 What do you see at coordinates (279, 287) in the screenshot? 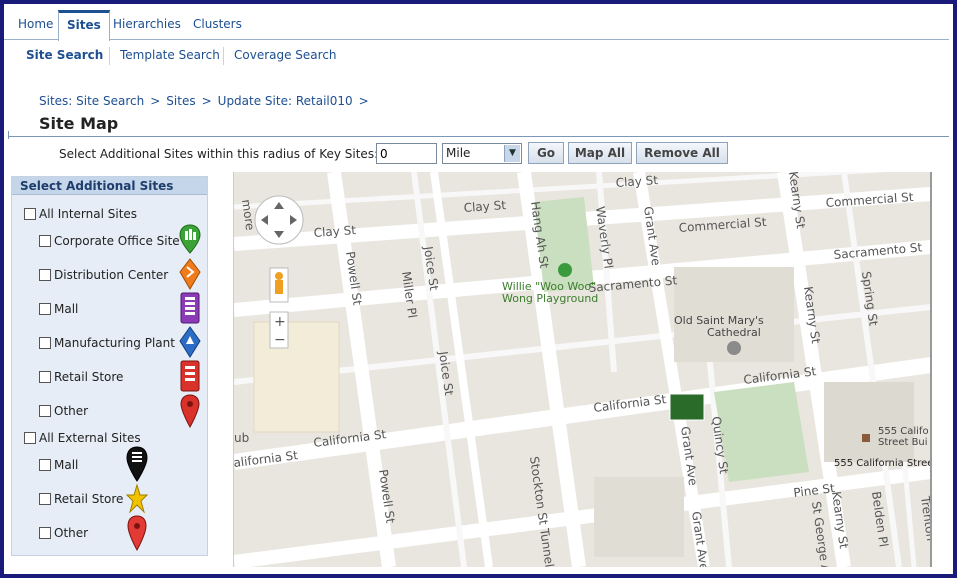
I see `pegman-body` at bounding box center [279, 287].